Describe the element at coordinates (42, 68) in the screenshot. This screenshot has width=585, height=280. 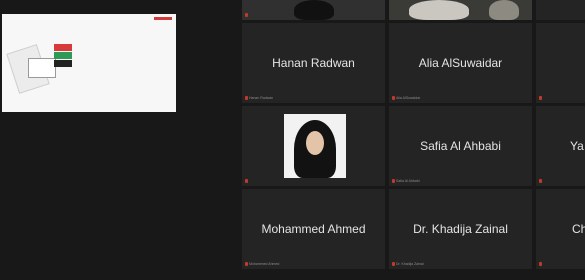
I see `card-graphic` at that location.